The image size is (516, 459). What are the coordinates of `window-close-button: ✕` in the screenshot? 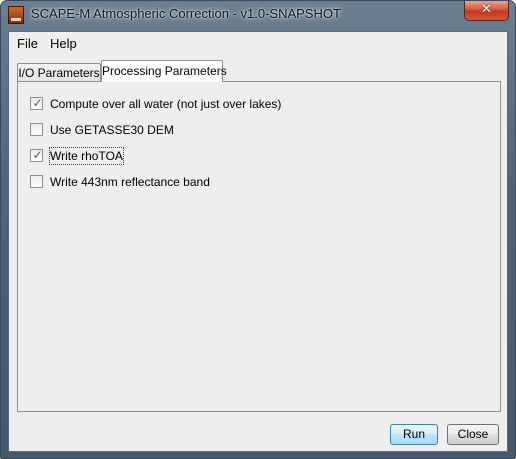 It's located at (486, 11).